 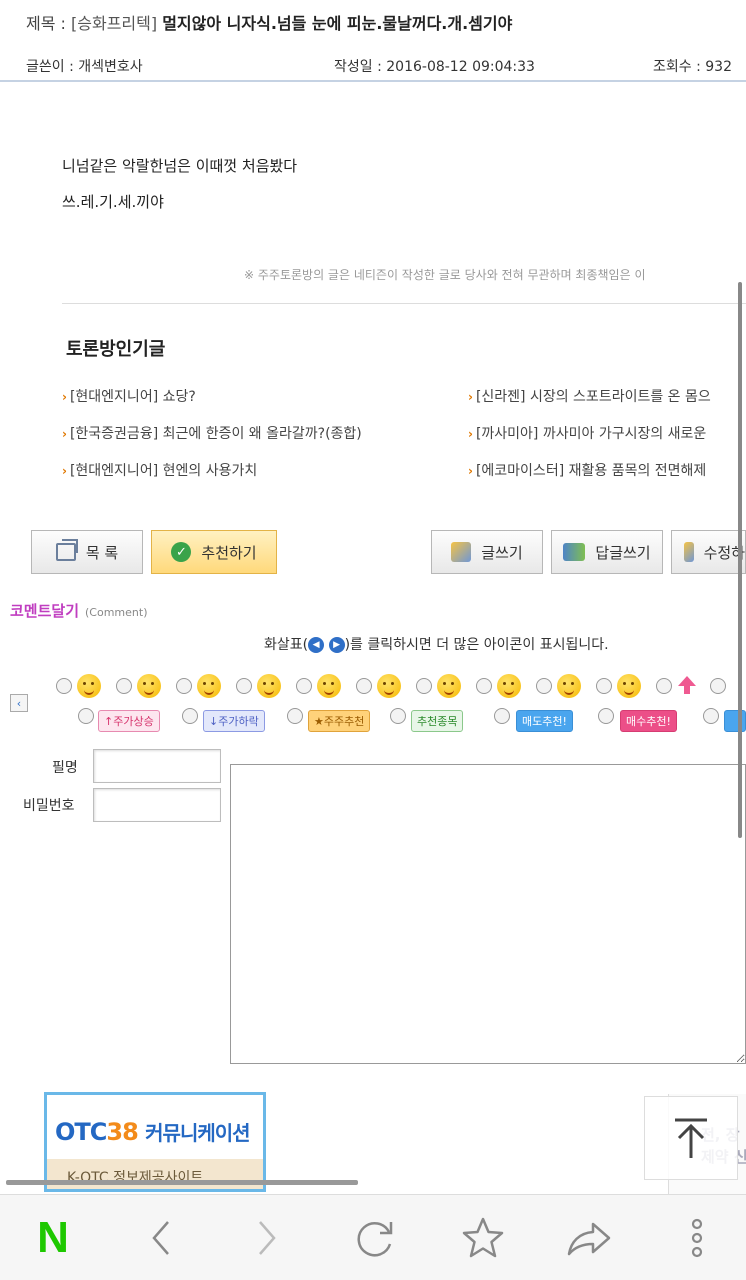 What do you see at coordinates (544, 721) in the screenshot?
I see `sell-recommend-tag: 매도추천!` at bounding box center [544, 721].